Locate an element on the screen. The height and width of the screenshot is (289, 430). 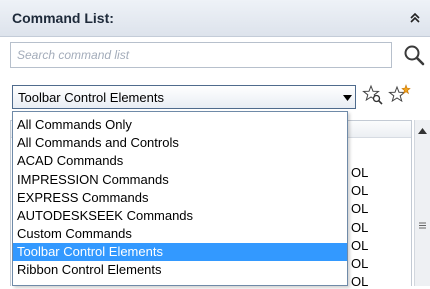
filter-option: All Commands and Controls is located at coordinates (180, 143).